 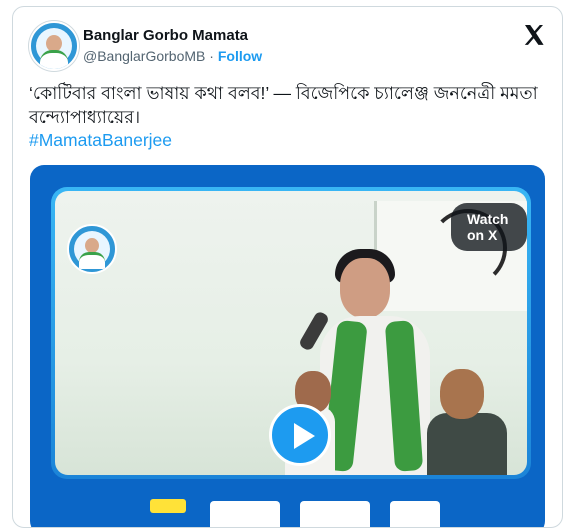 What do you see at coordinates (100, 140) in the screenshot?
I see `hashtag-link: #MamataBanerjee` at bounding box center [100, 140].